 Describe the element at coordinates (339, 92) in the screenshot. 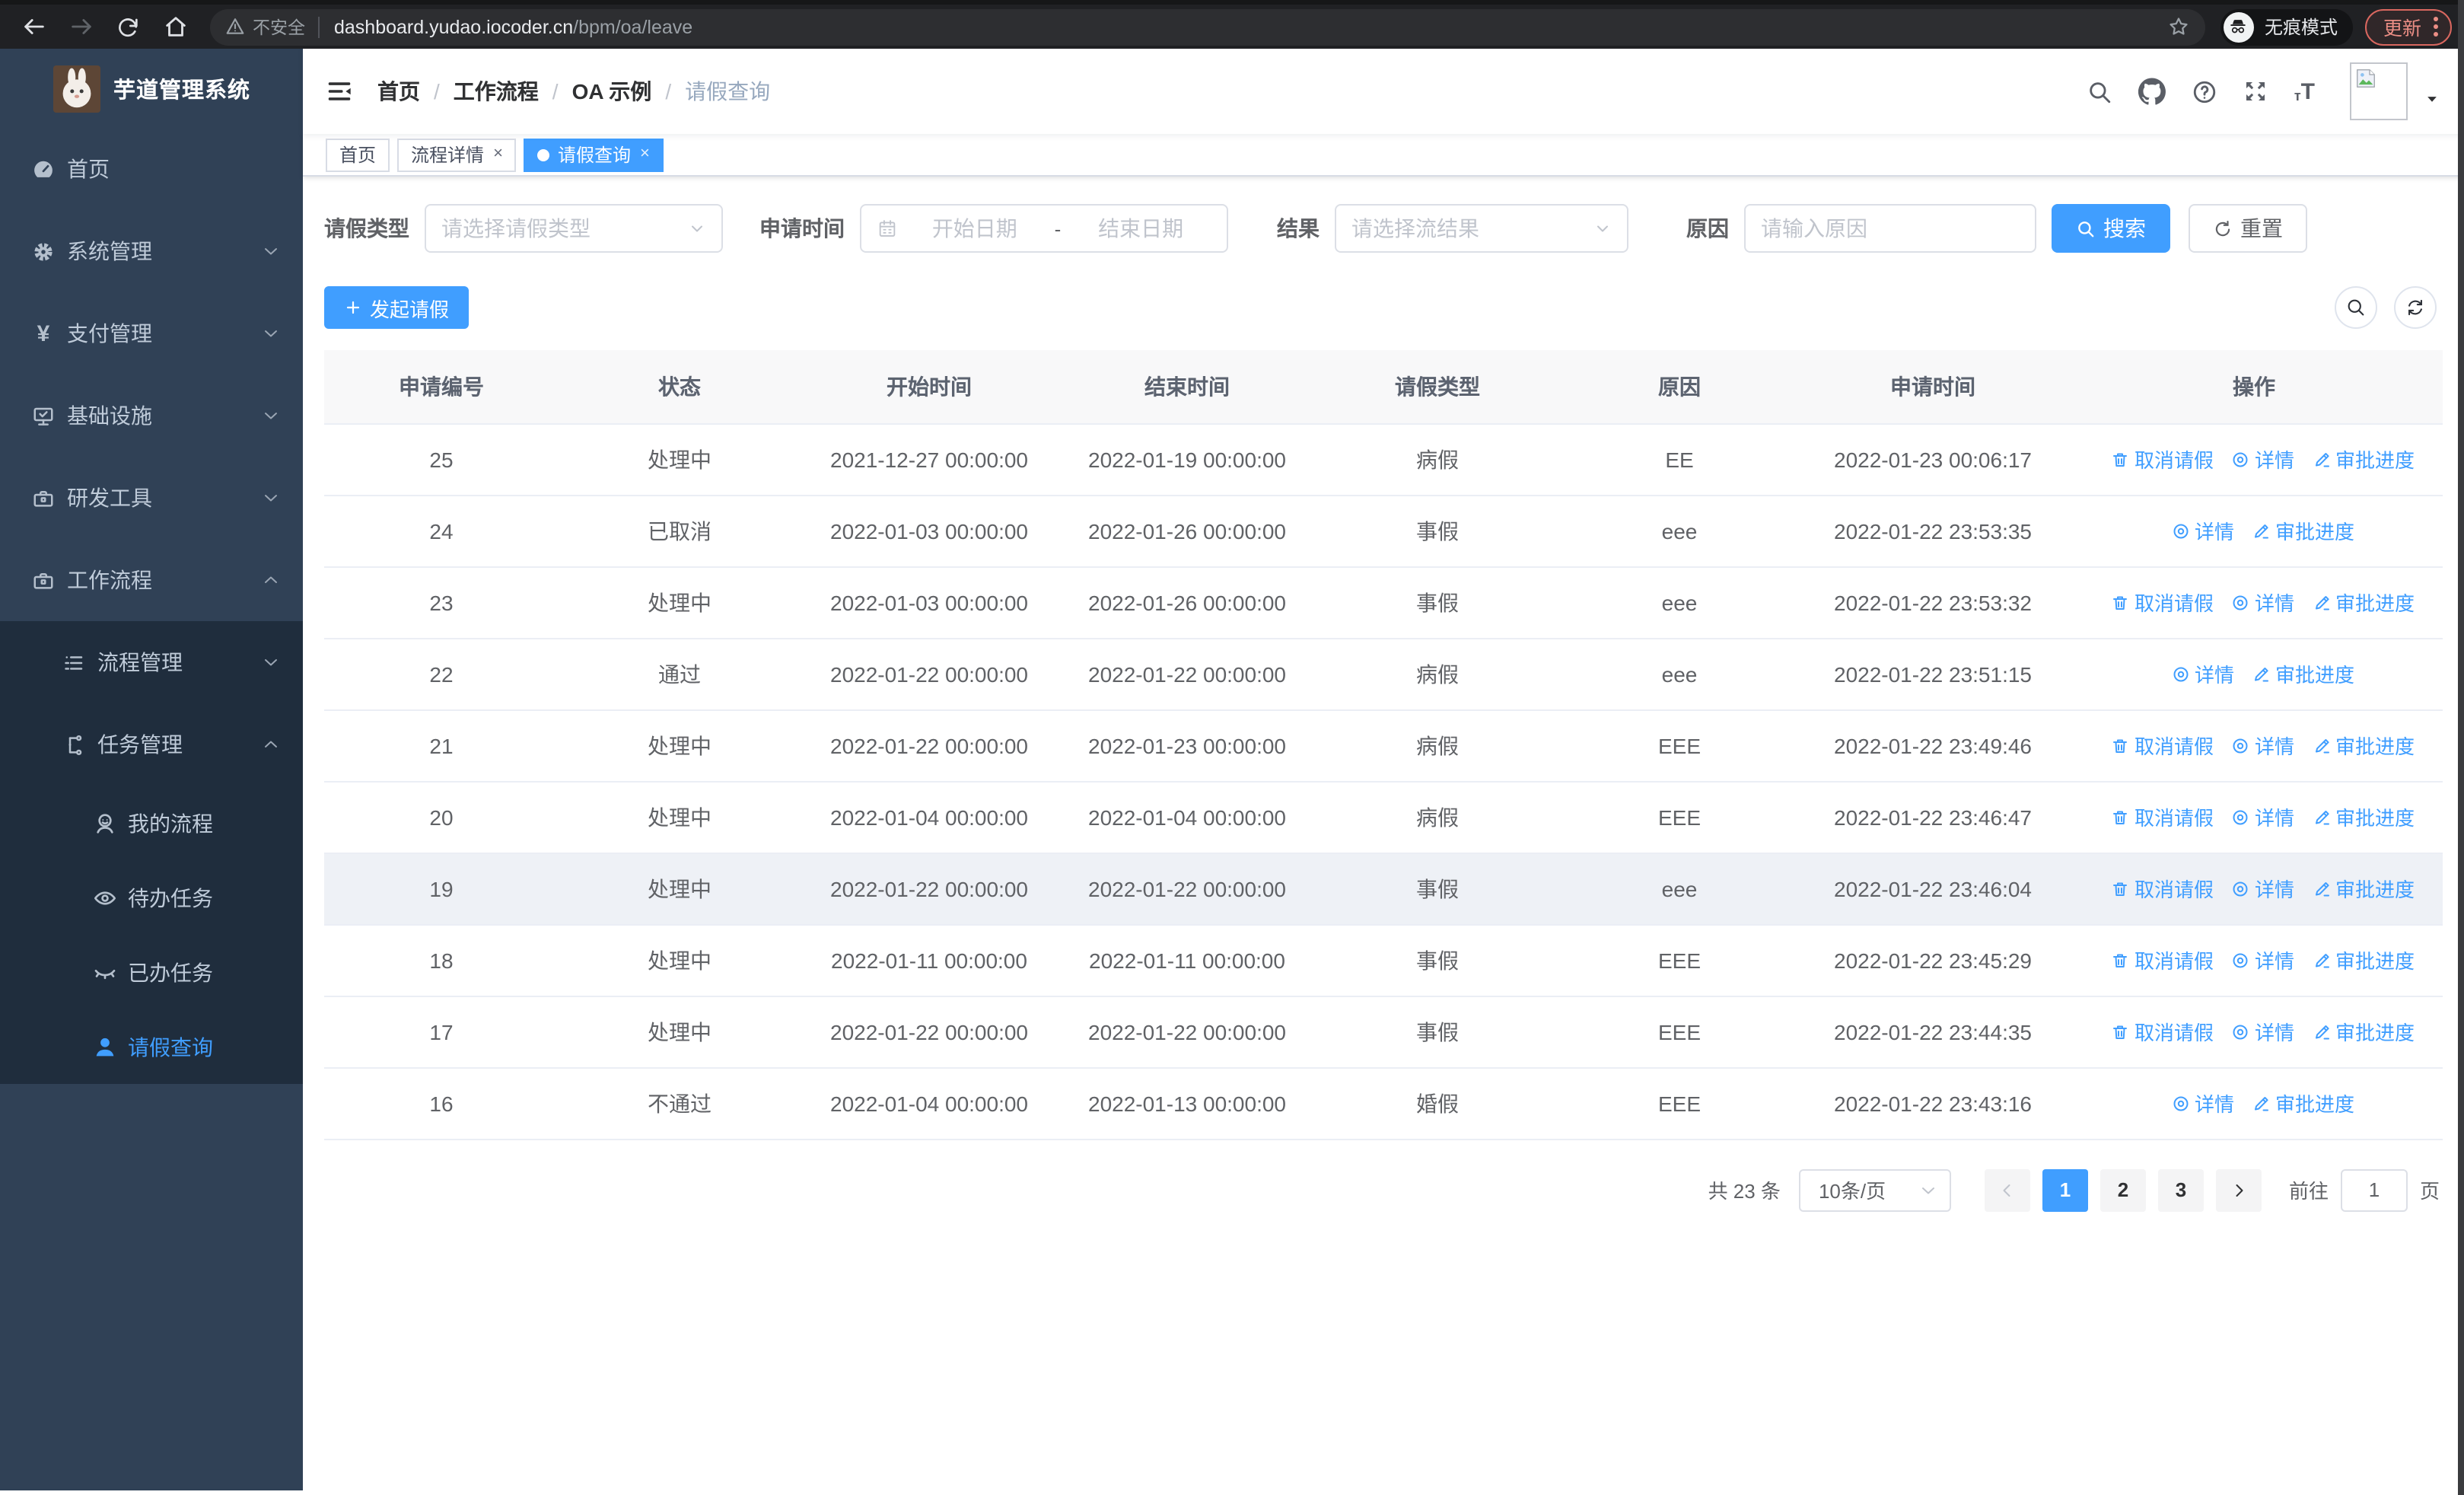

I see `hamburger-icon` at that location.